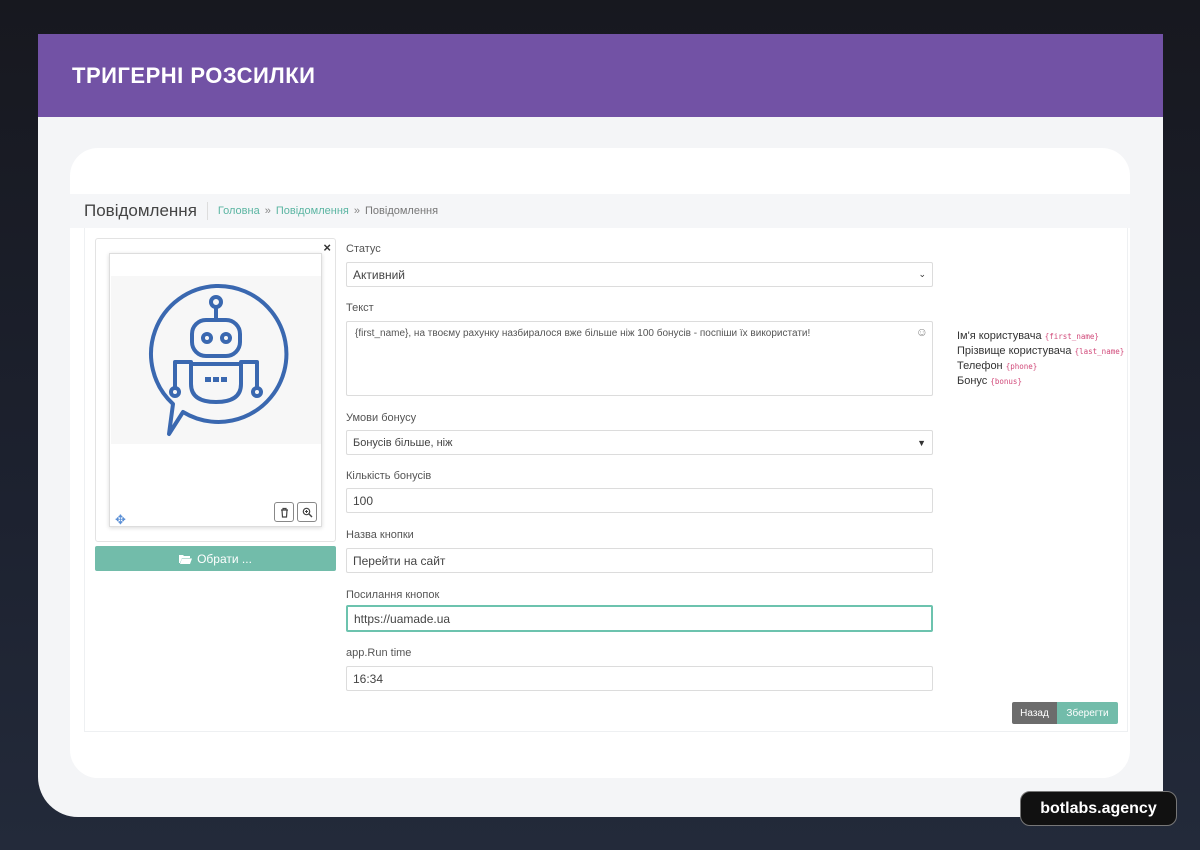 The height and width of the screenshot is (850, 1200). I want to click on status-value: Активний, so click(379, 274).